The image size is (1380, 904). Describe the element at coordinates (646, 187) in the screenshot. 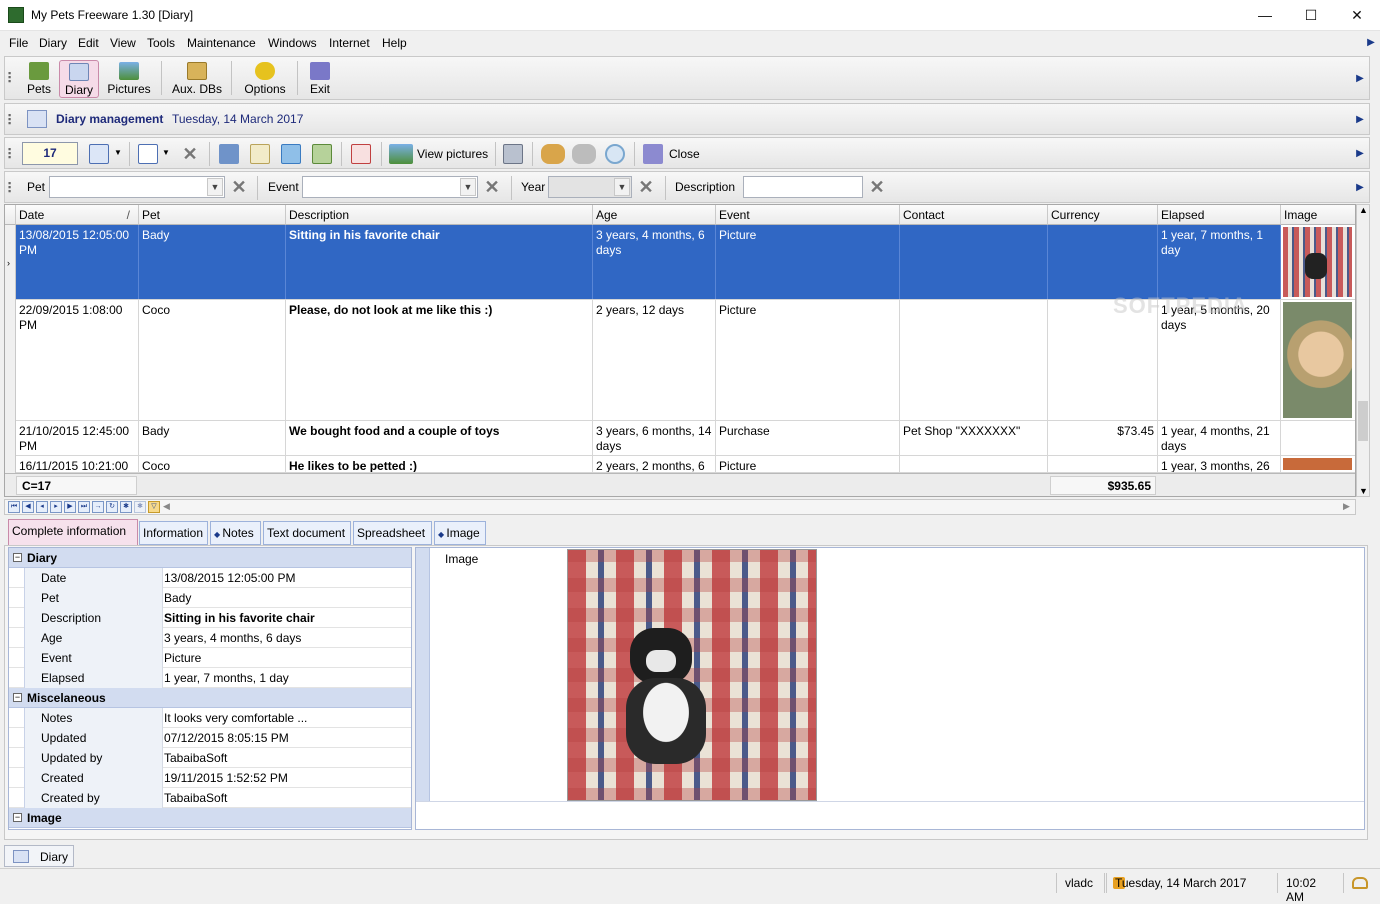

I see `clear-year-filter-icon: ✕` at that location.